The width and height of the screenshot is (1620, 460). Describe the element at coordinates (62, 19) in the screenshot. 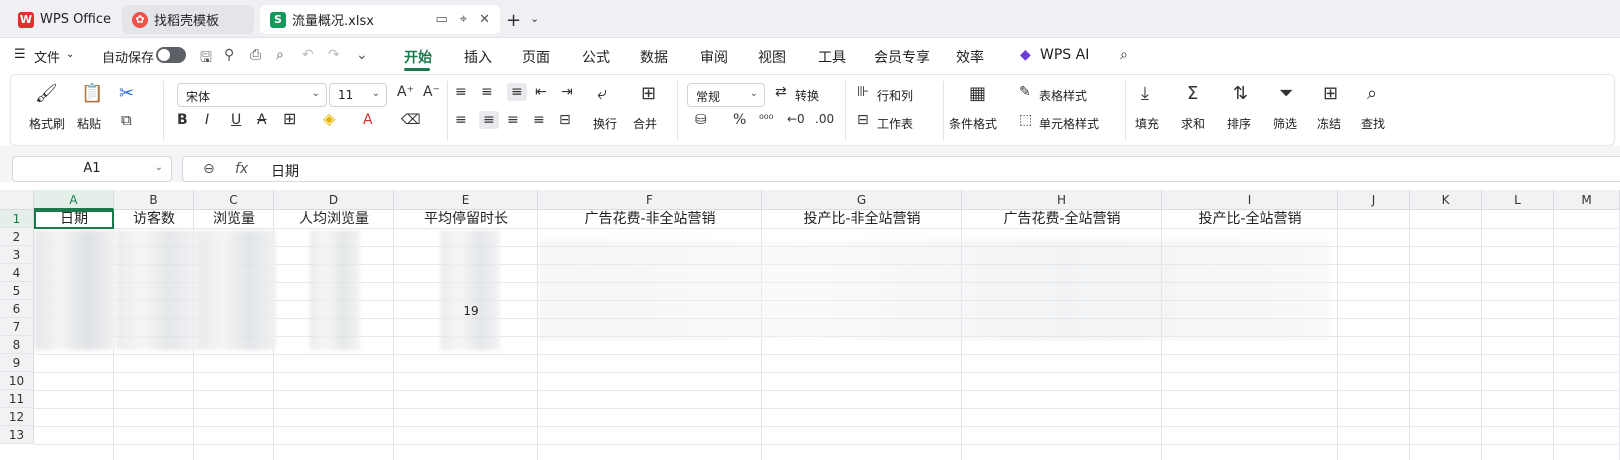

I see `tab-wps-office: W WPS Office` at that location.